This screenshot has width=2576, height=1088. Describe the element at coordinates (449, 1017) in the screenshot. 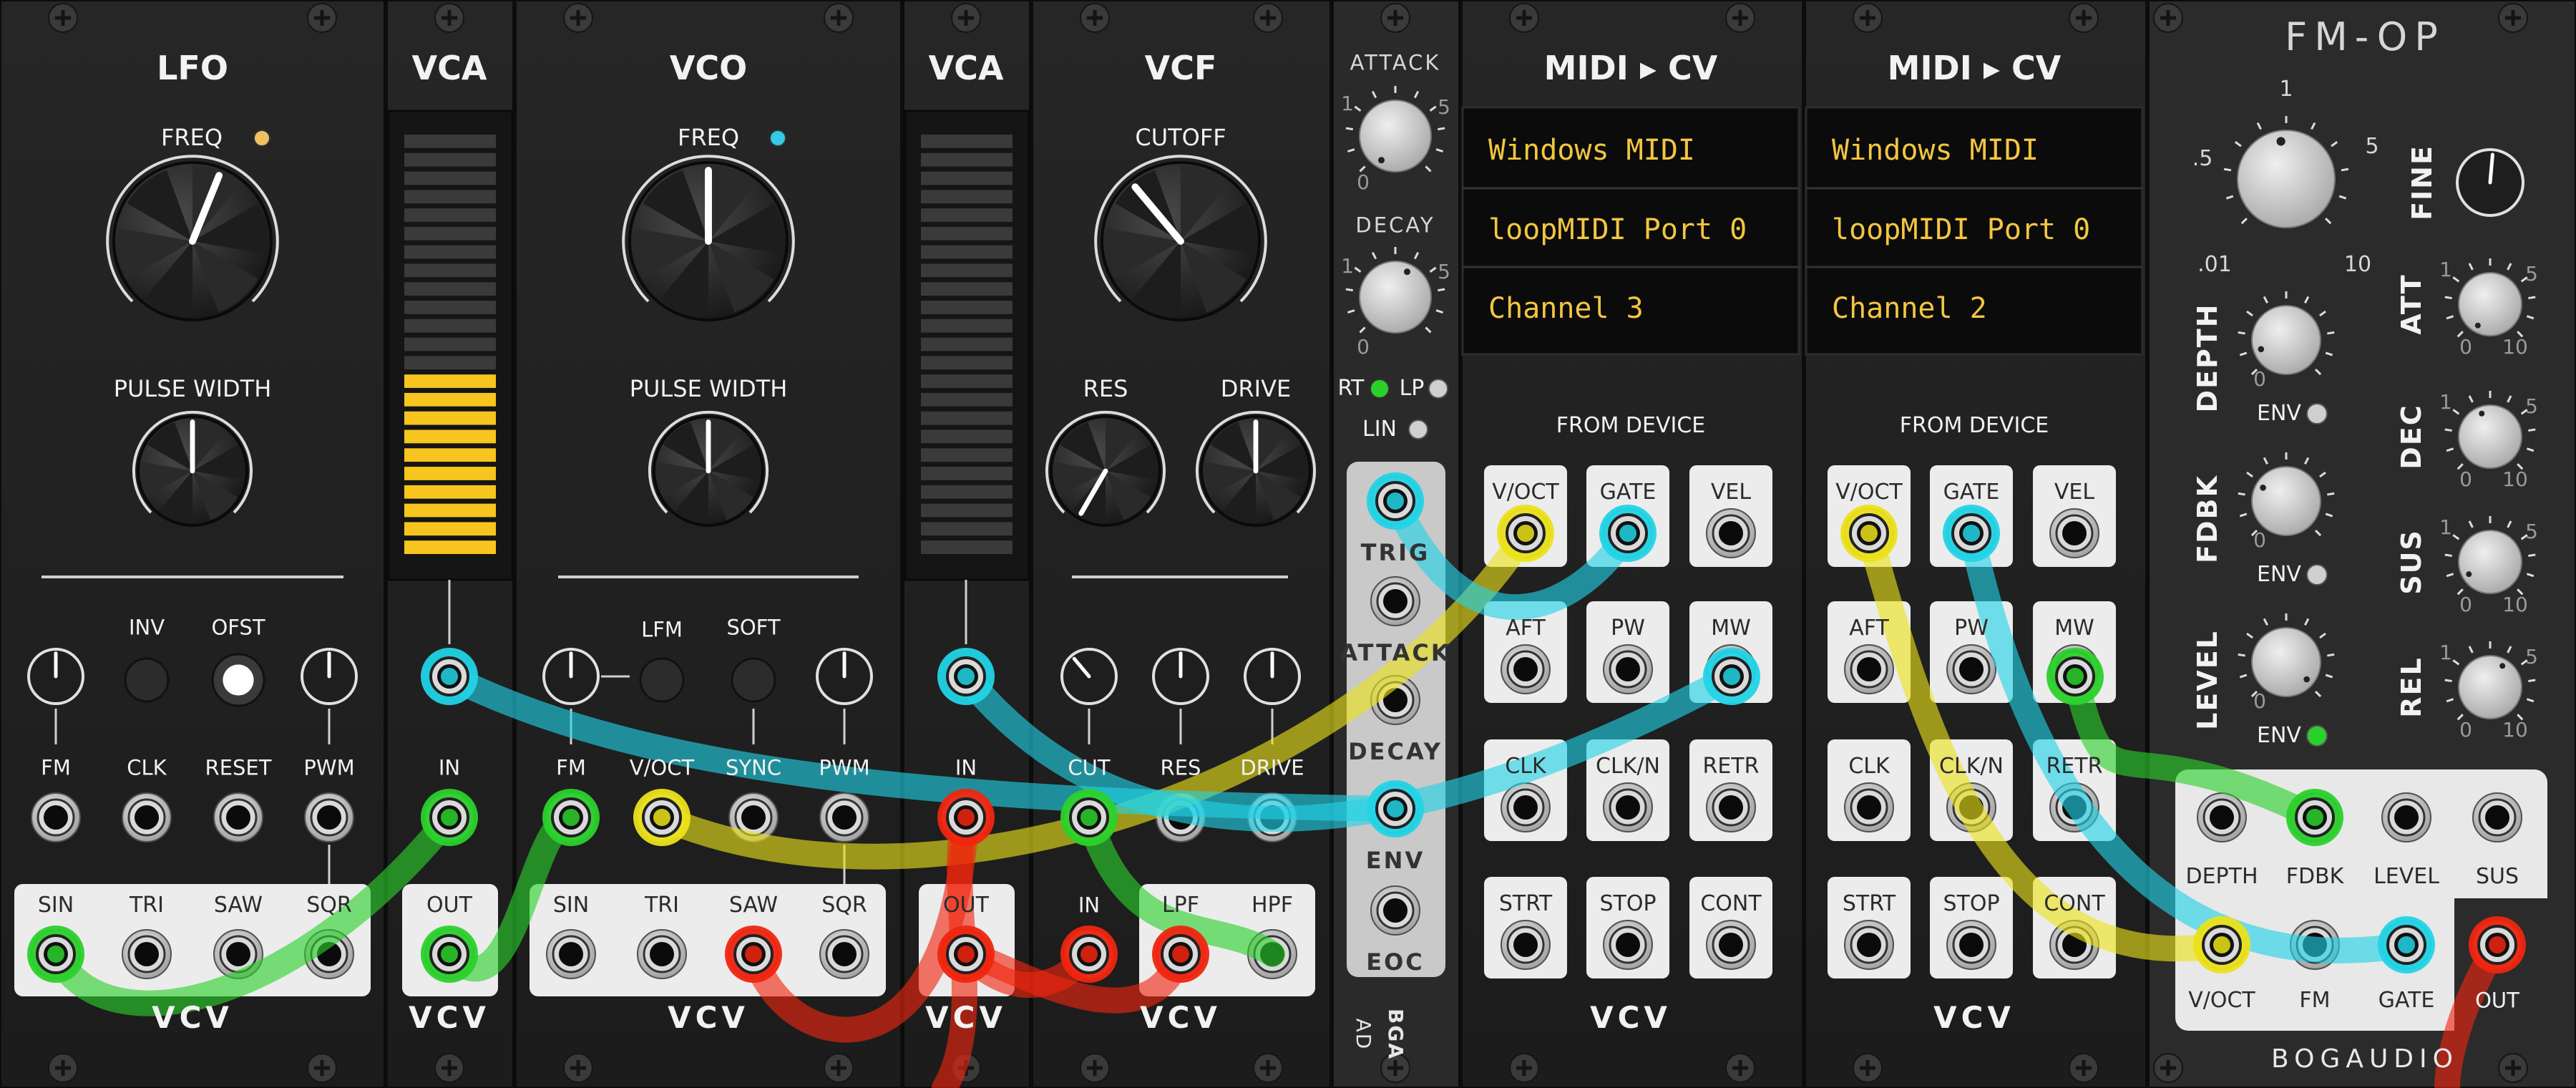

I see `vca1-brand: VCV` at that location.